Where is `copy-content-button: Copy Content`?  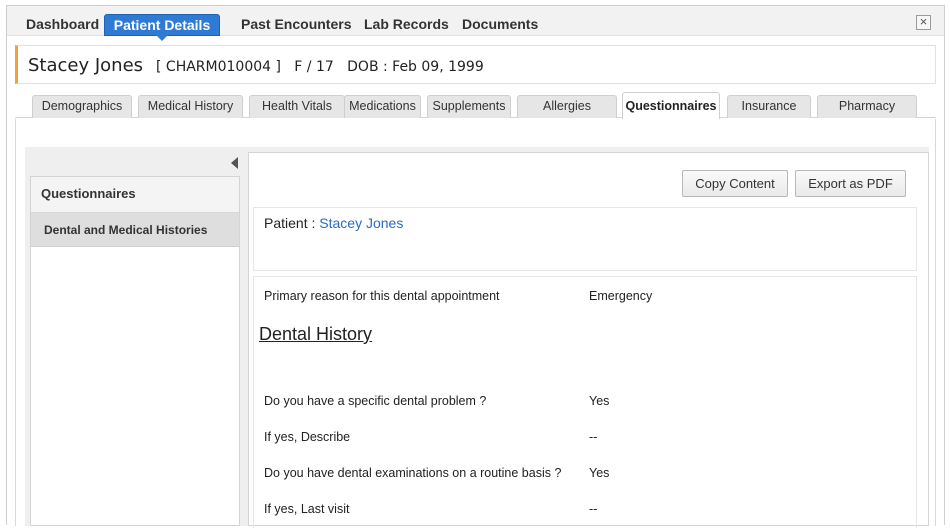
copy-content-button: Copy Content is located at coordinates (735, 183).